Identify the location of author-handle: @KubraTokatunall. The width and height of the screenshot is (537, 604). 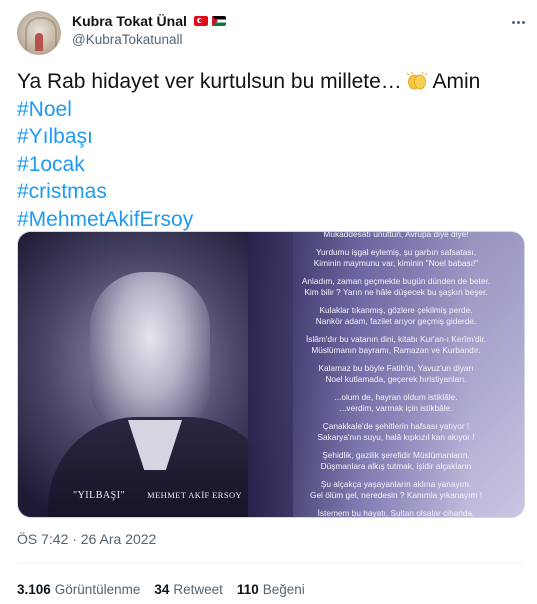
(127, 39).